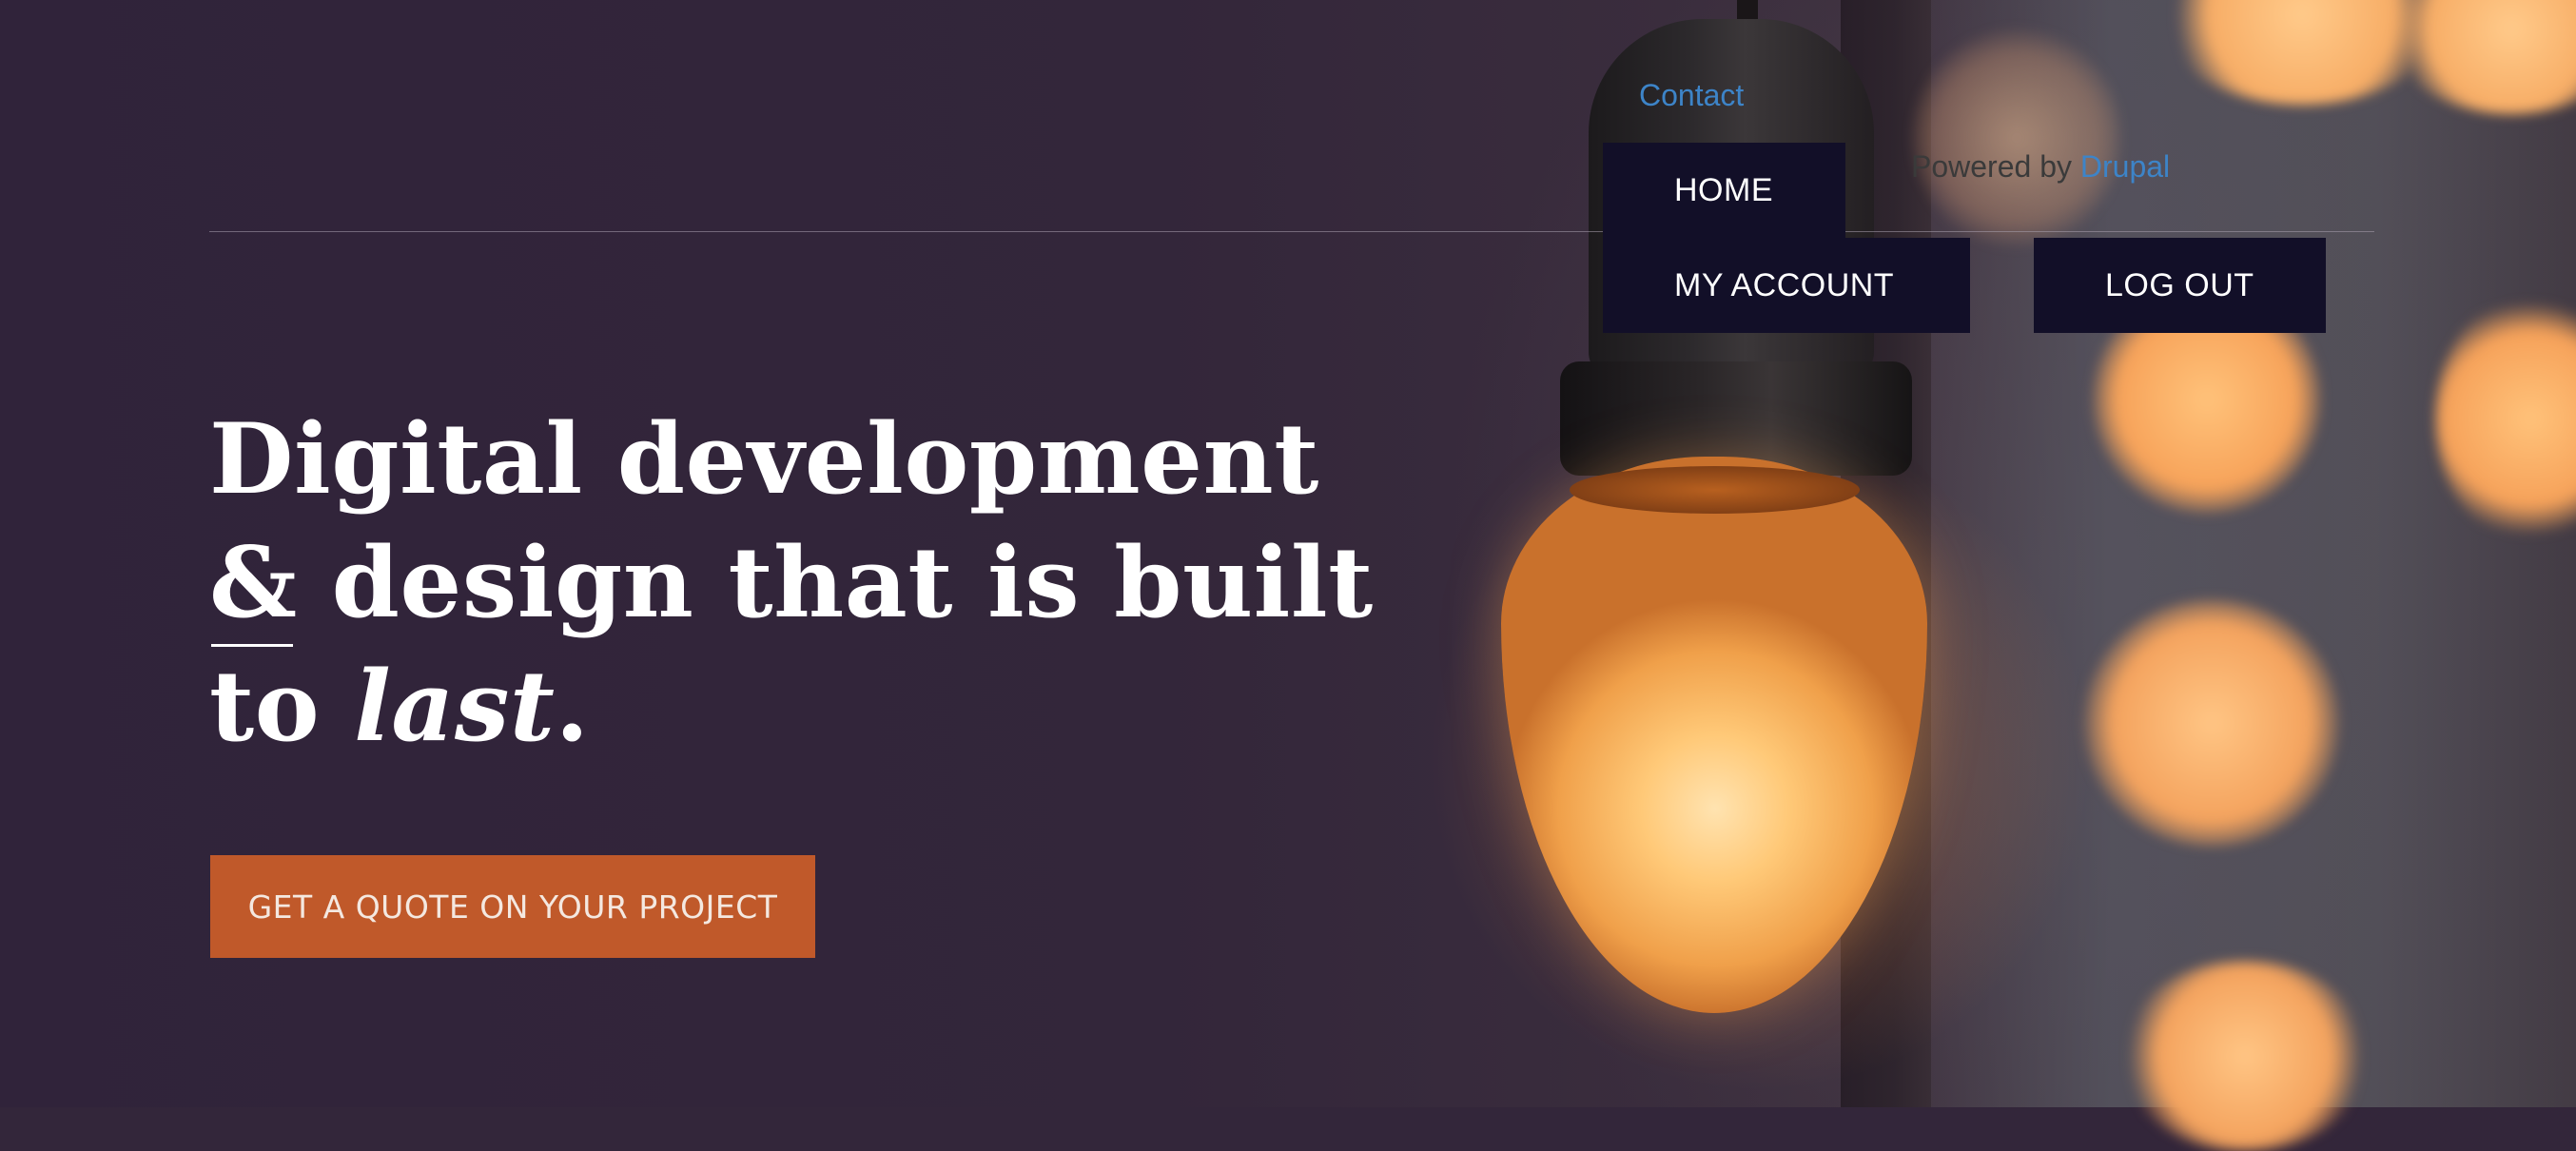 The width and height of the screenshot is (2576, 1151). Describe the element at coordinates (2180, 285) in the screenshot. I see `nav-log-out: LOG OUT` at that location.